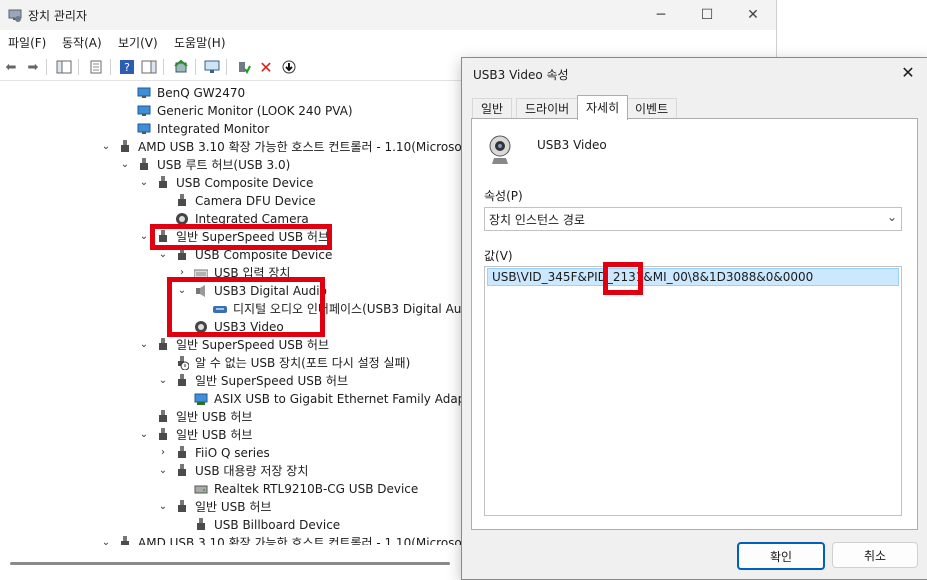 This screenshot has height=580, width=927. Describe the element at coordinates (244, 67) in the screenshot. I see `enable-device-icon` at that location.